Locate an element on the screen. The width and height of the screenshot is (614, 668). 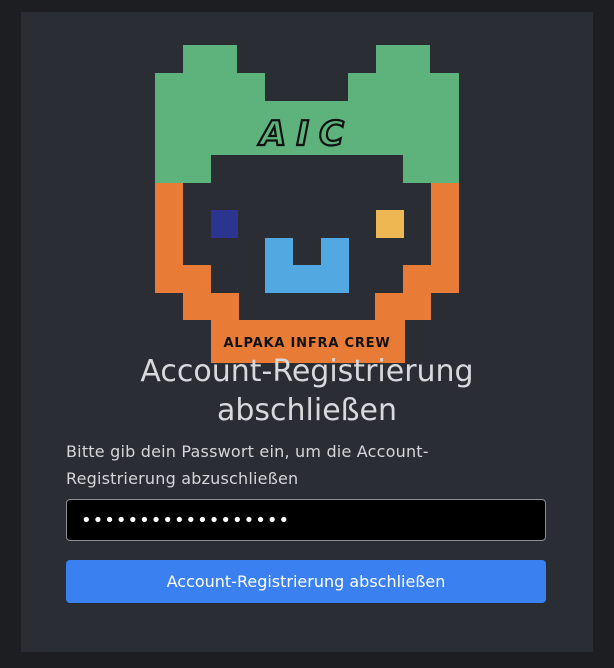
complete-registration-button: Account-Registrierung abschließen is located at coordinates (306, 581).